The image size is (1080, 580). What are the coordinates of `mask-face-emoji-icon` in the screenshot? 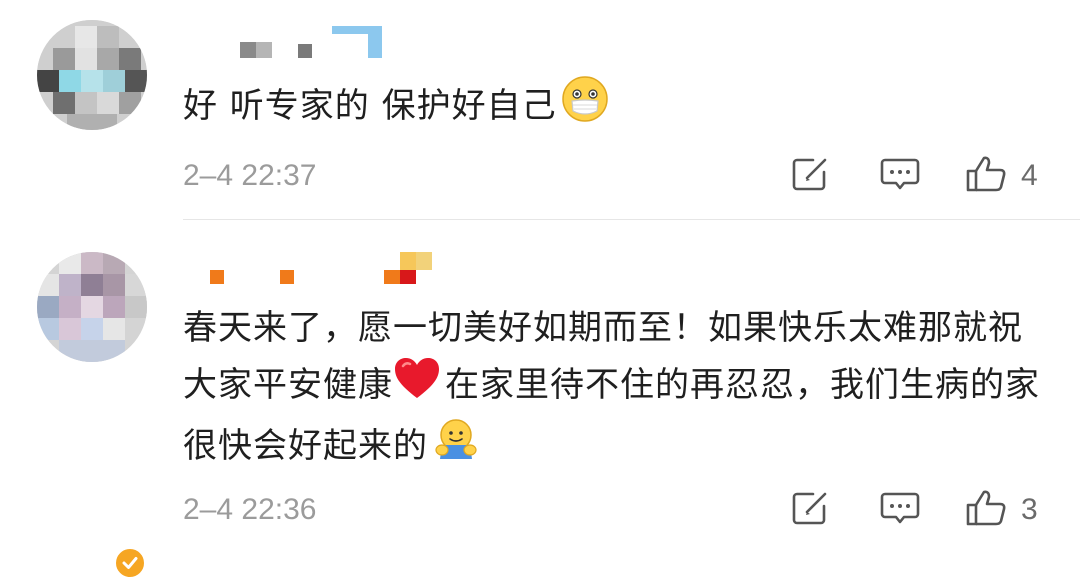 It's located at (585, 107).